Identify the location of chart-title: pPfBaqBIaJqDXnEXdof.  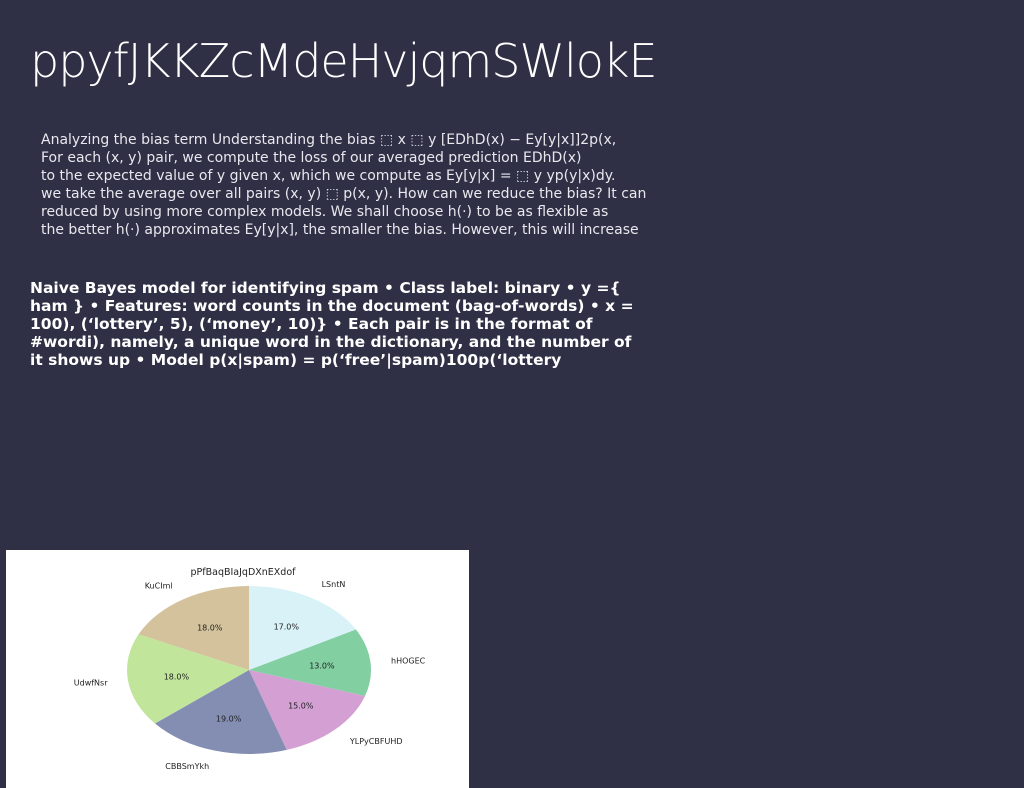
(244, 572).